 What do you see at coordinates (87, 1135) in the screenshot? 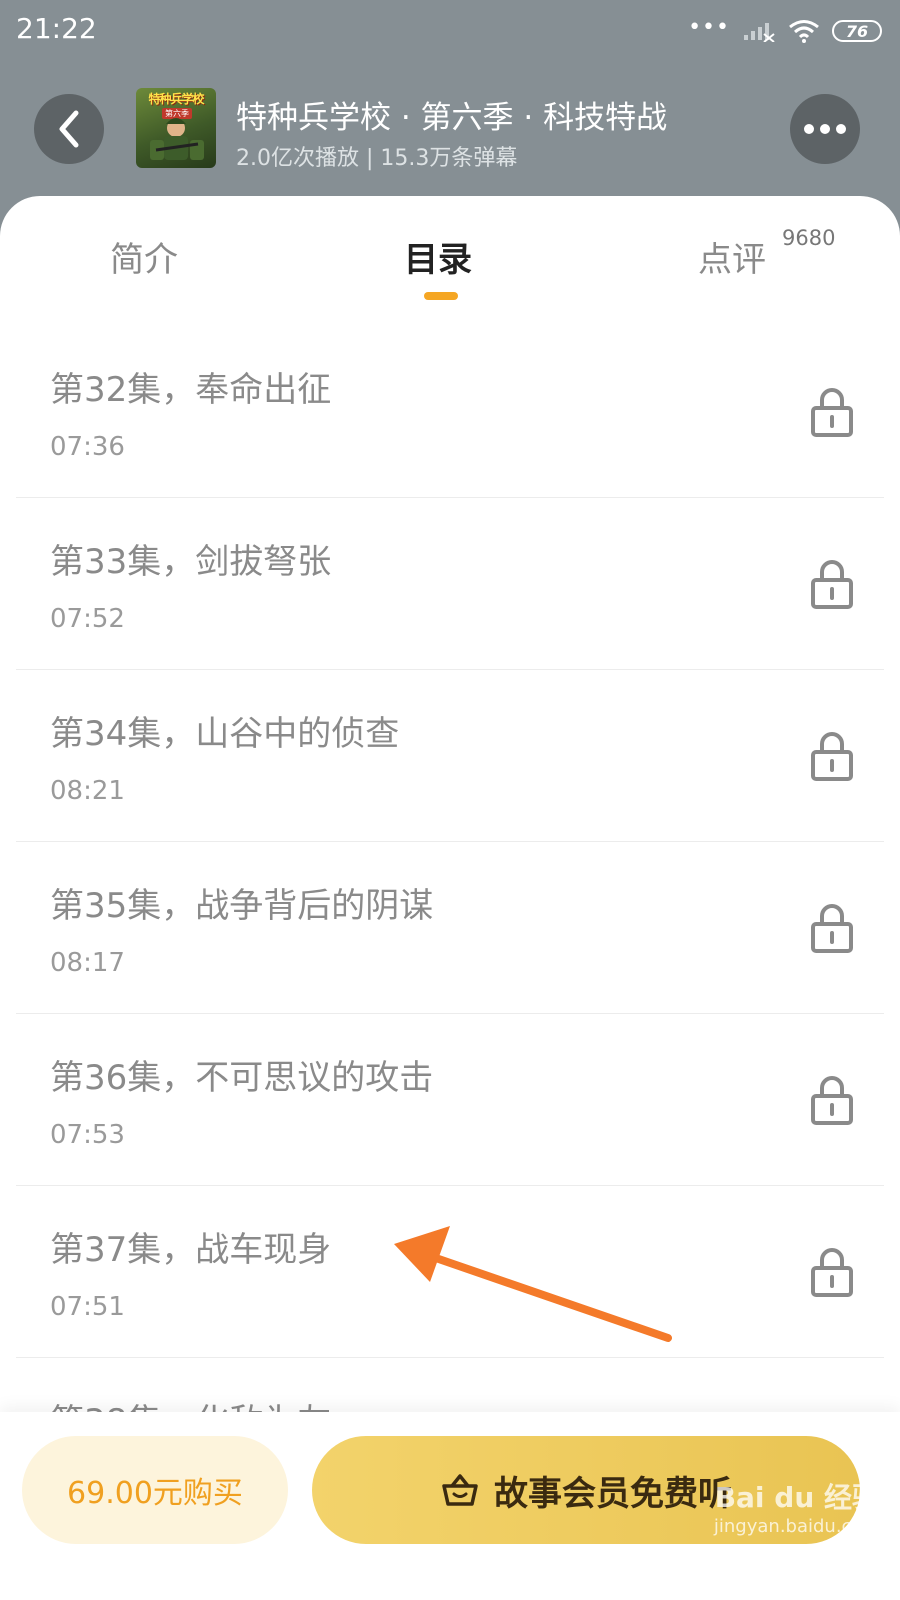
I see `episode-duration: 07:53` at bounding box center [87, 1135].